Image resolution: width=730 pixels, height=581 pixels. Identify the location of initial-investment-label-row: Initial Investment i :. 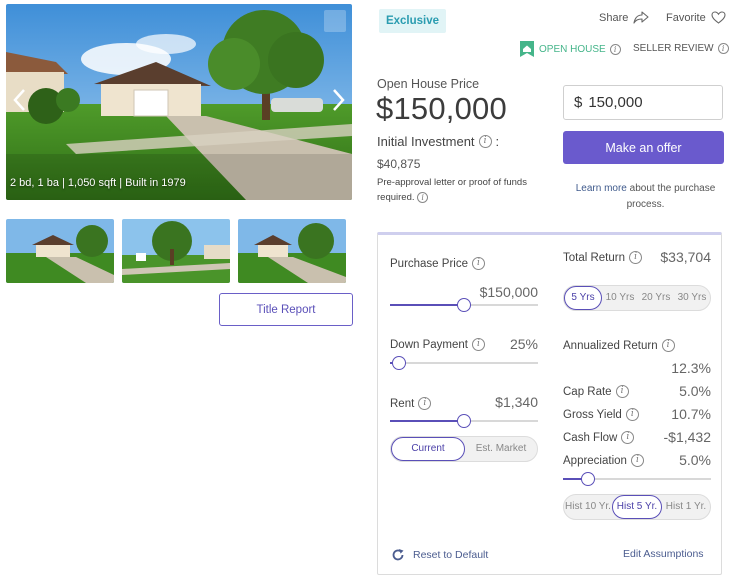
(438, 141).